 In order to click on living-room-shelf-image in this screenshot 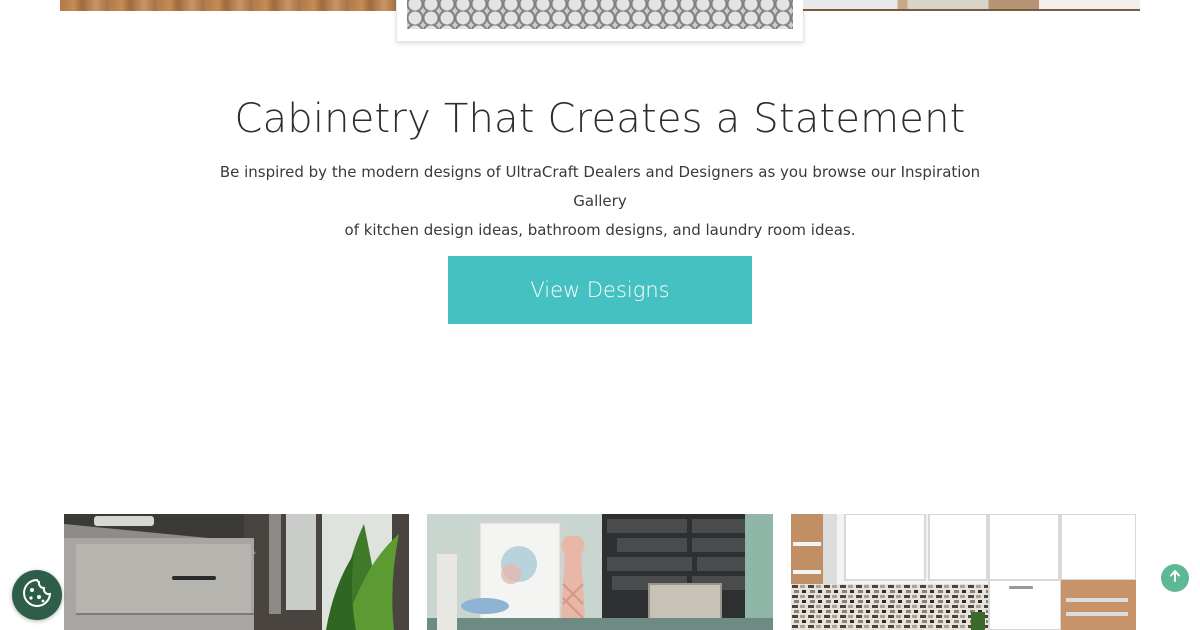, I will do `click(600, 572)`.